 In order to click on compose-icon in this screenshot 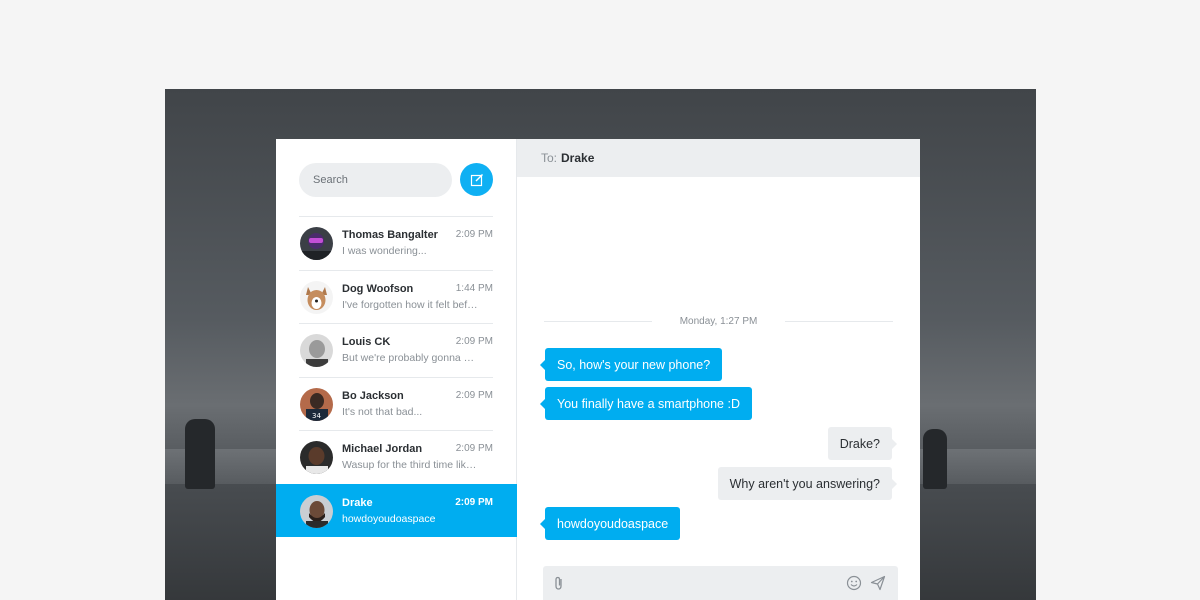, I will do `click(476, 179)`.